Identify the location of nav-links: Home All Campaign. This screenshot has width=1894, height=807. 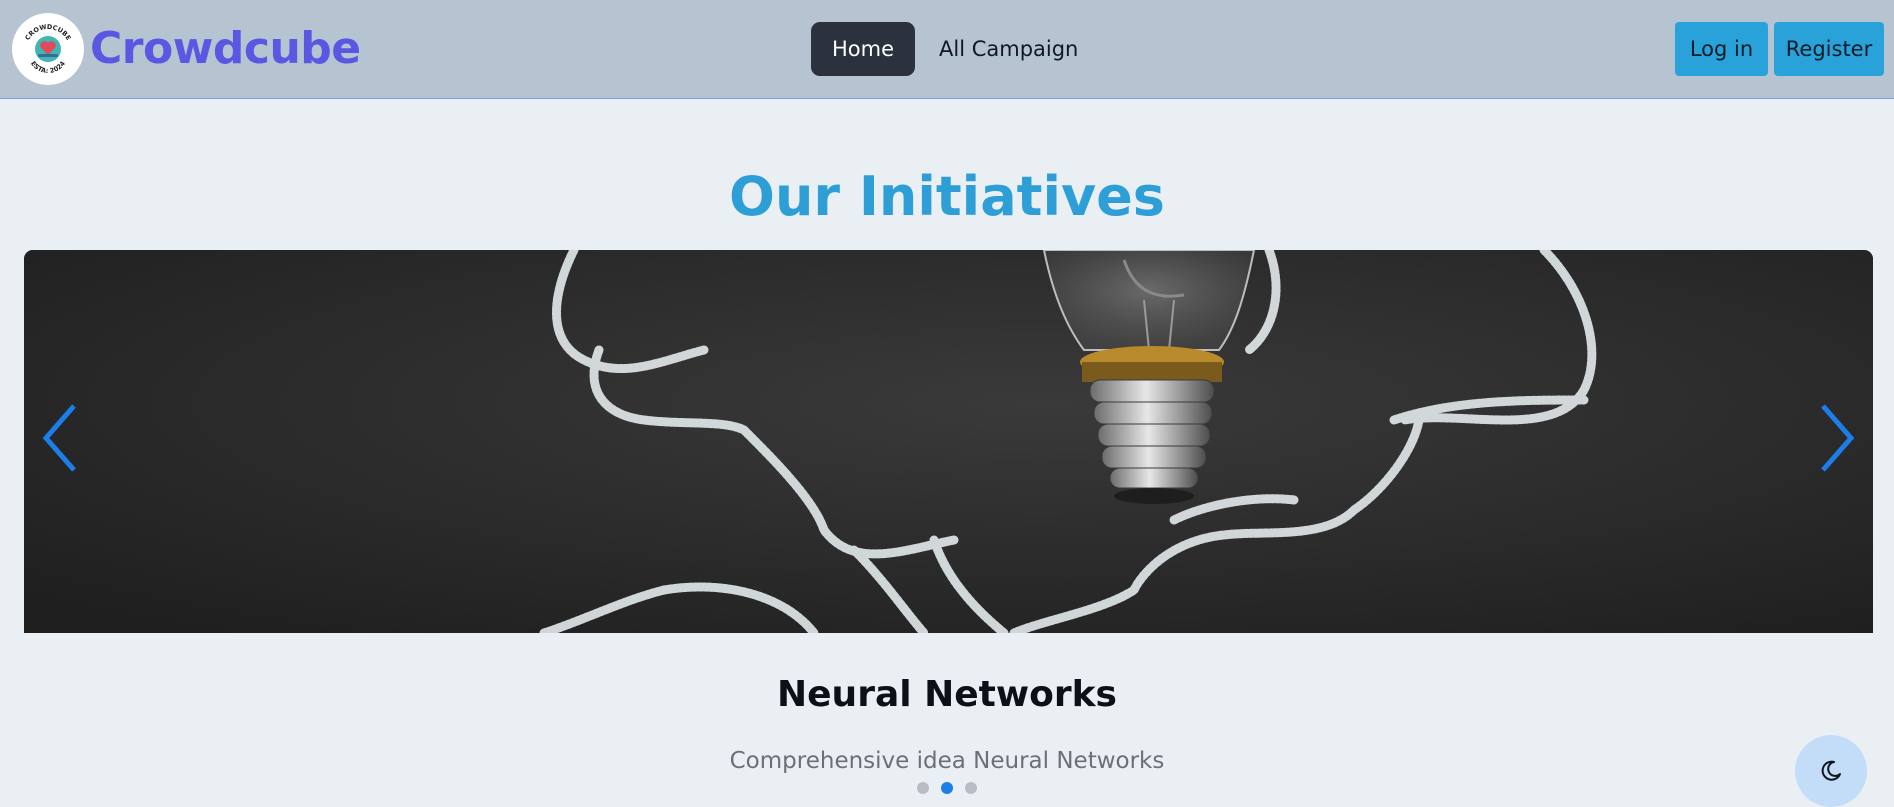
(944, 49).